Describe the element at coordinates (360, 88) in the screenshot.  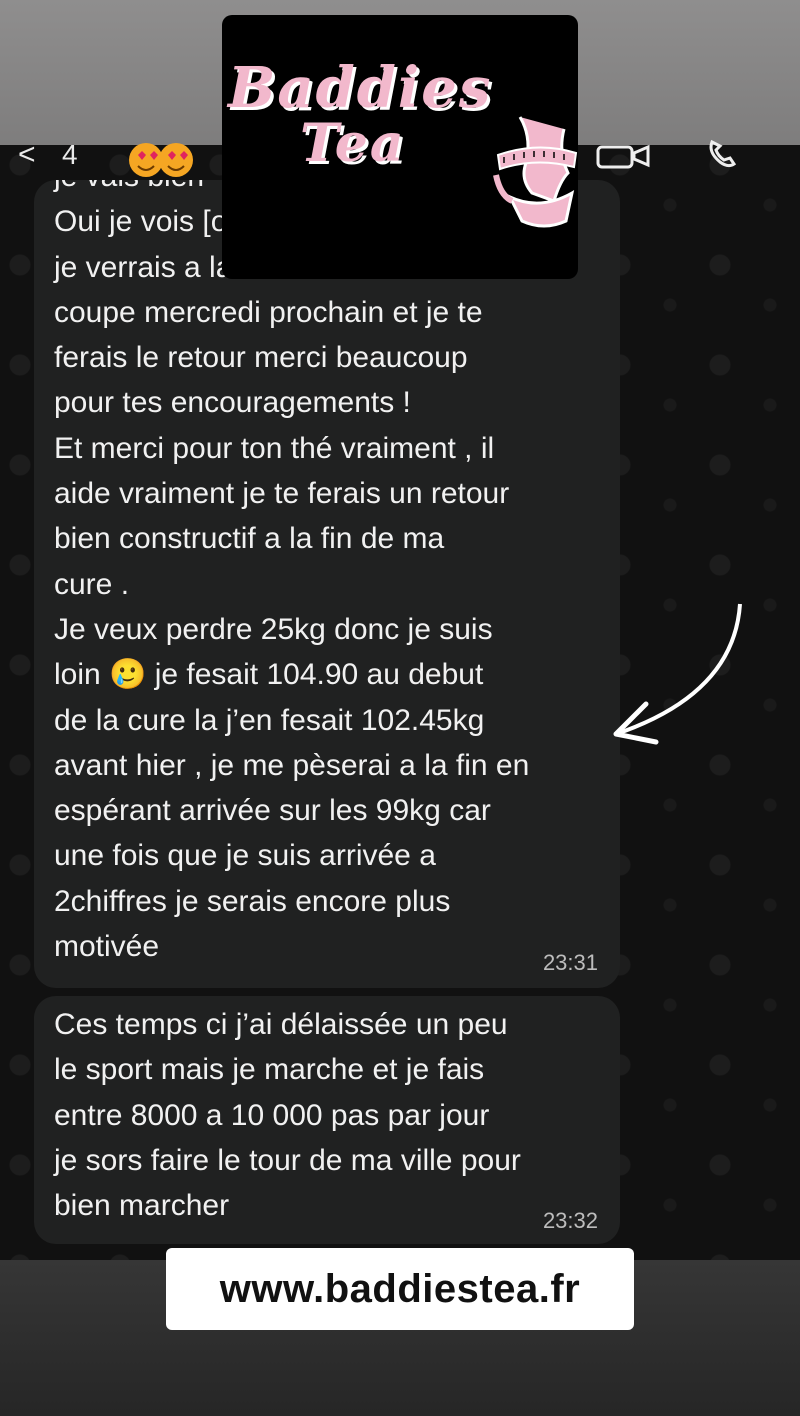
I see `logo-text-line1: Baddies` at that location.